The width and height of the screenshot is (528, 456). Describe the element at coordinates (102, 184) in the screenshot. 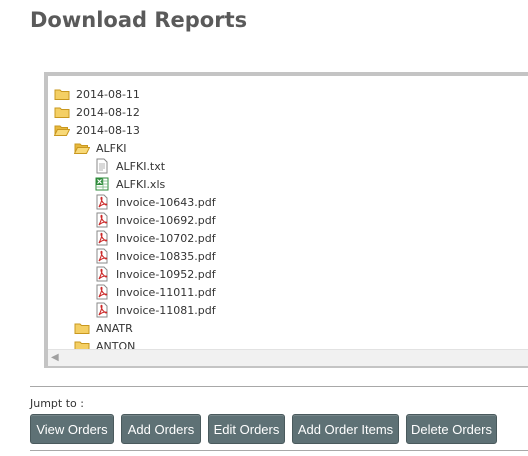

I see `excel-file-icon` at that location.